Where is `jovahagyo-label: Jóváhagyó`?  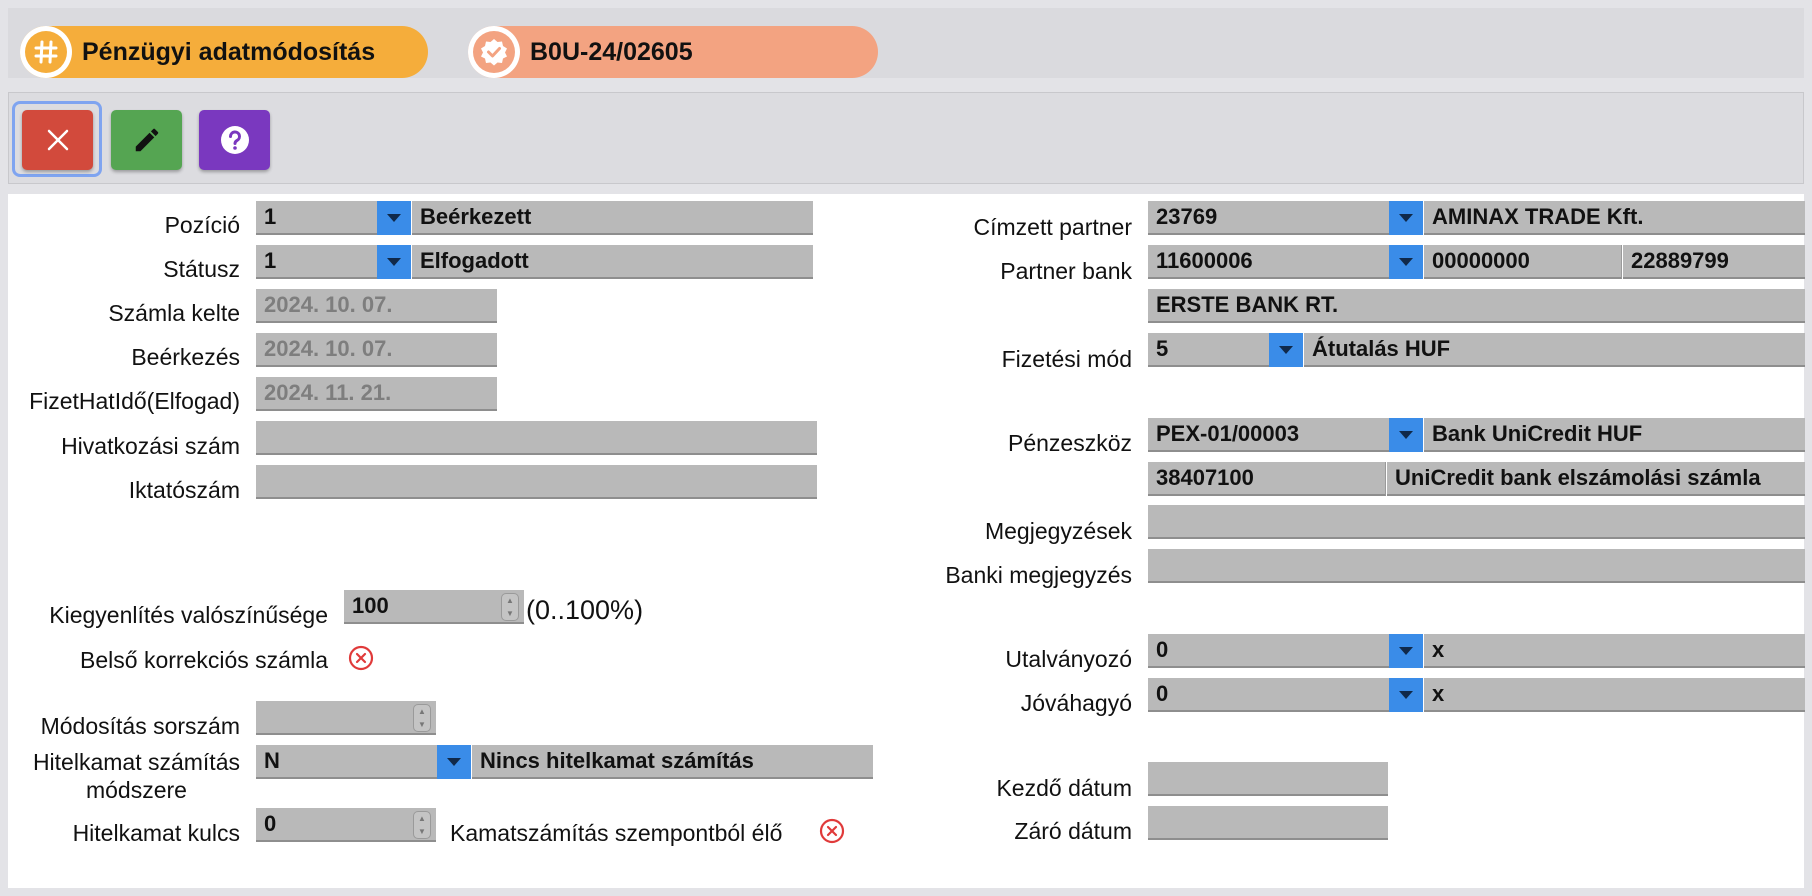
jovahagyo-label: Jóváhagyó is located at coordinates (1076, 703).